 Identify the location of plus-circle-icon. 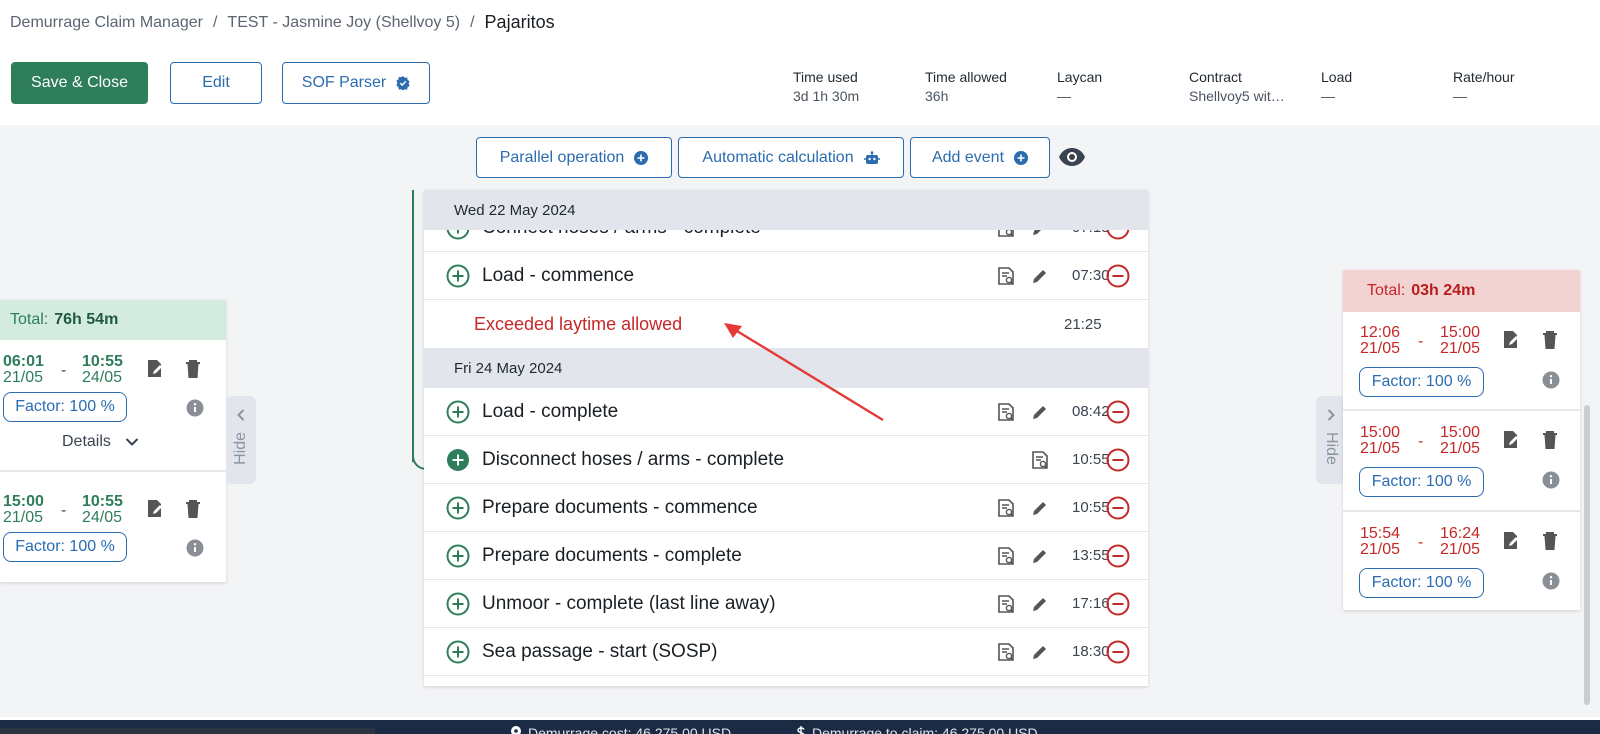
(641, 157).